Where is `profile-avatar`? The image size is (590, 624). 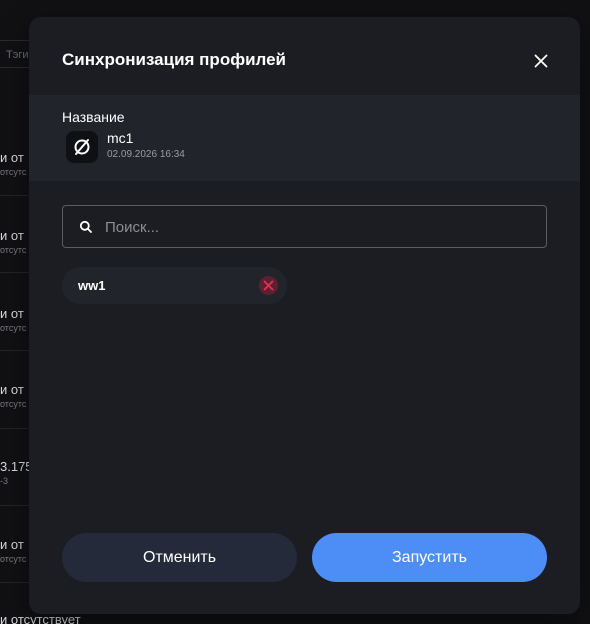 profile-avatar is located at coordinates (82, 147).